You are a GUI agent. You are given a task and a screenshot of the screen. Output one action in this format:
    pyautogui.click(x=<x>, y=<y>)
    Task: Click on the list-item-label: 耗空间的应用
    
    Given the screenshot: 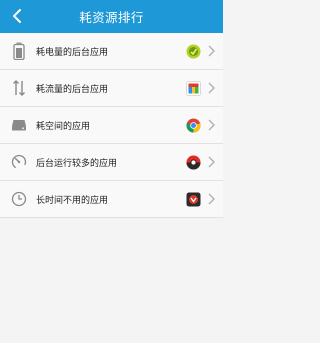 What is the action you would take?
    pyautogui.click(x=63, y=126)
    